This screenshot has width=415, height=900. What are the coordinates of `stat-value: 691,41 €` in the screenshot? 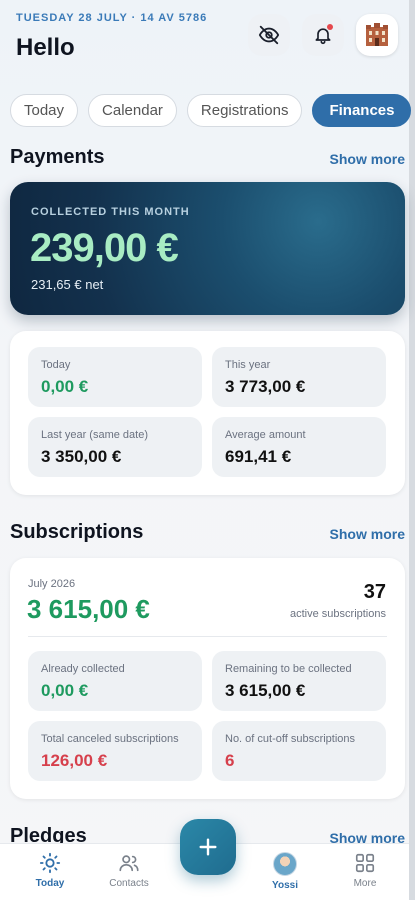 It's located at (258, 456).